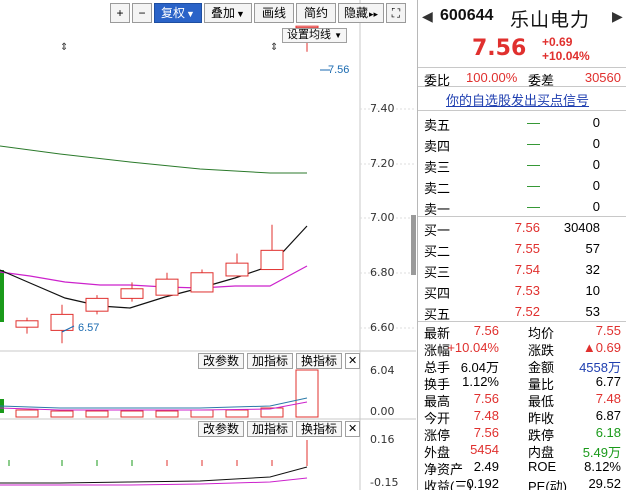 The image size is (626, 490). Describe the element at coordinates (557, 42) in the screenshot. I see `change-amount: +0.69` at that location.